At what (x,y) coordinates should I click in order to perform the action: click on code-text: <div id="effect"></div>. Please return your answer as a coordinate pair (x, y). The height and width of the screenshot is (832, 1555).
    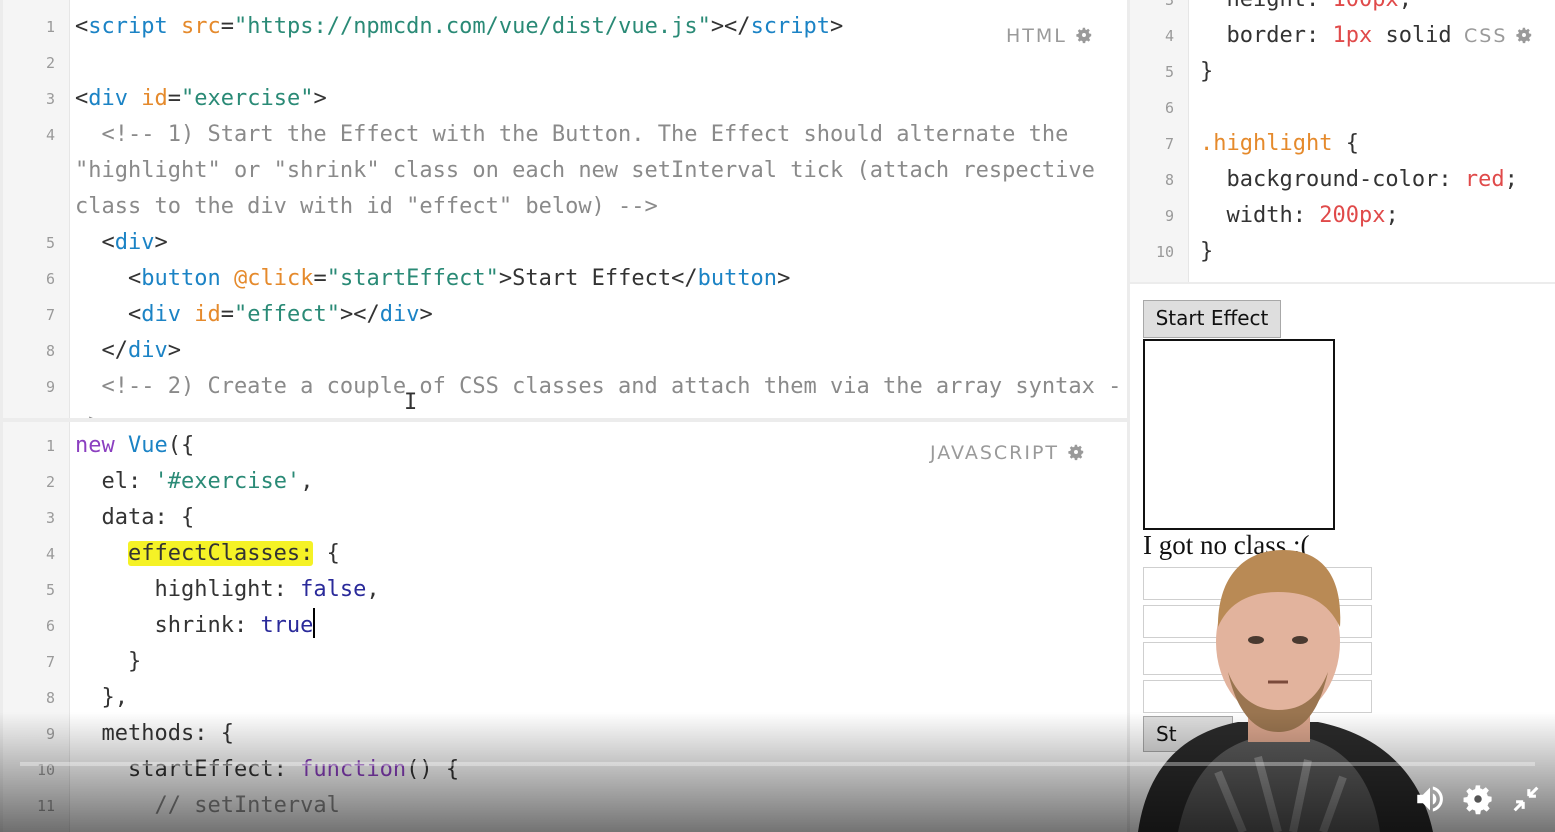
    Looking at the image, I should click on (254, 315).